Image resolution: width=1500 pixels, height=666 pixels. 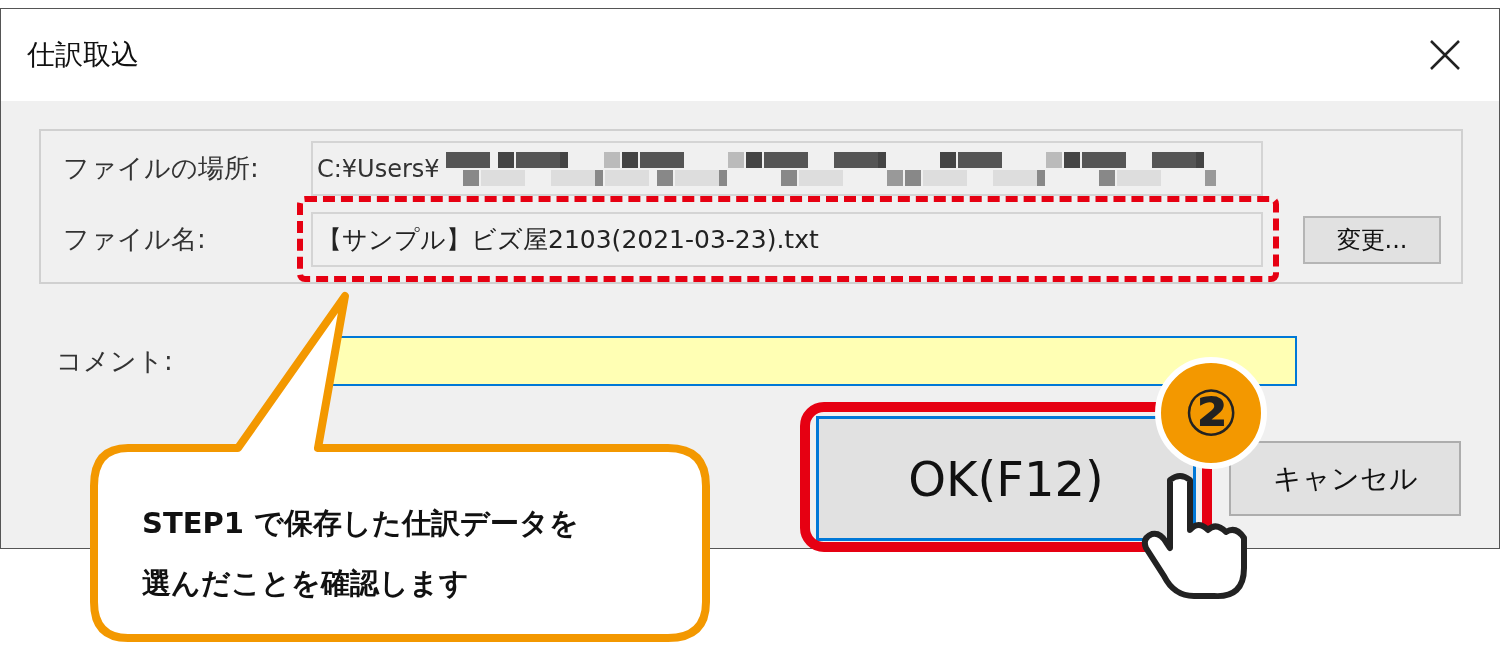 What do you see at coordinates (360, 523) in the screenshot?
I see `callout-text: STEP1 で保存した仕訳データを` at bounding box center [360, 523].